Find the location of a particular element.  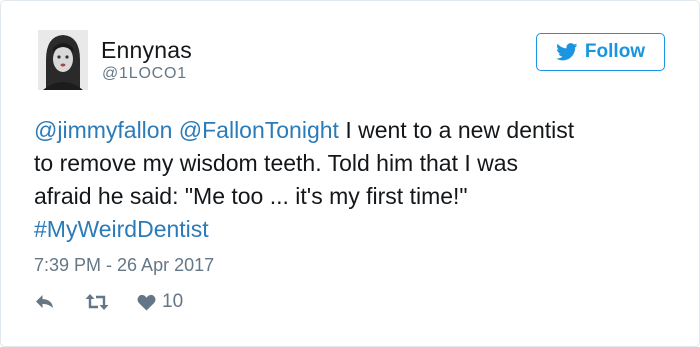

timestamp: 7:39 PM - 26 Apr 2017 is located at coordinates (124, 265).